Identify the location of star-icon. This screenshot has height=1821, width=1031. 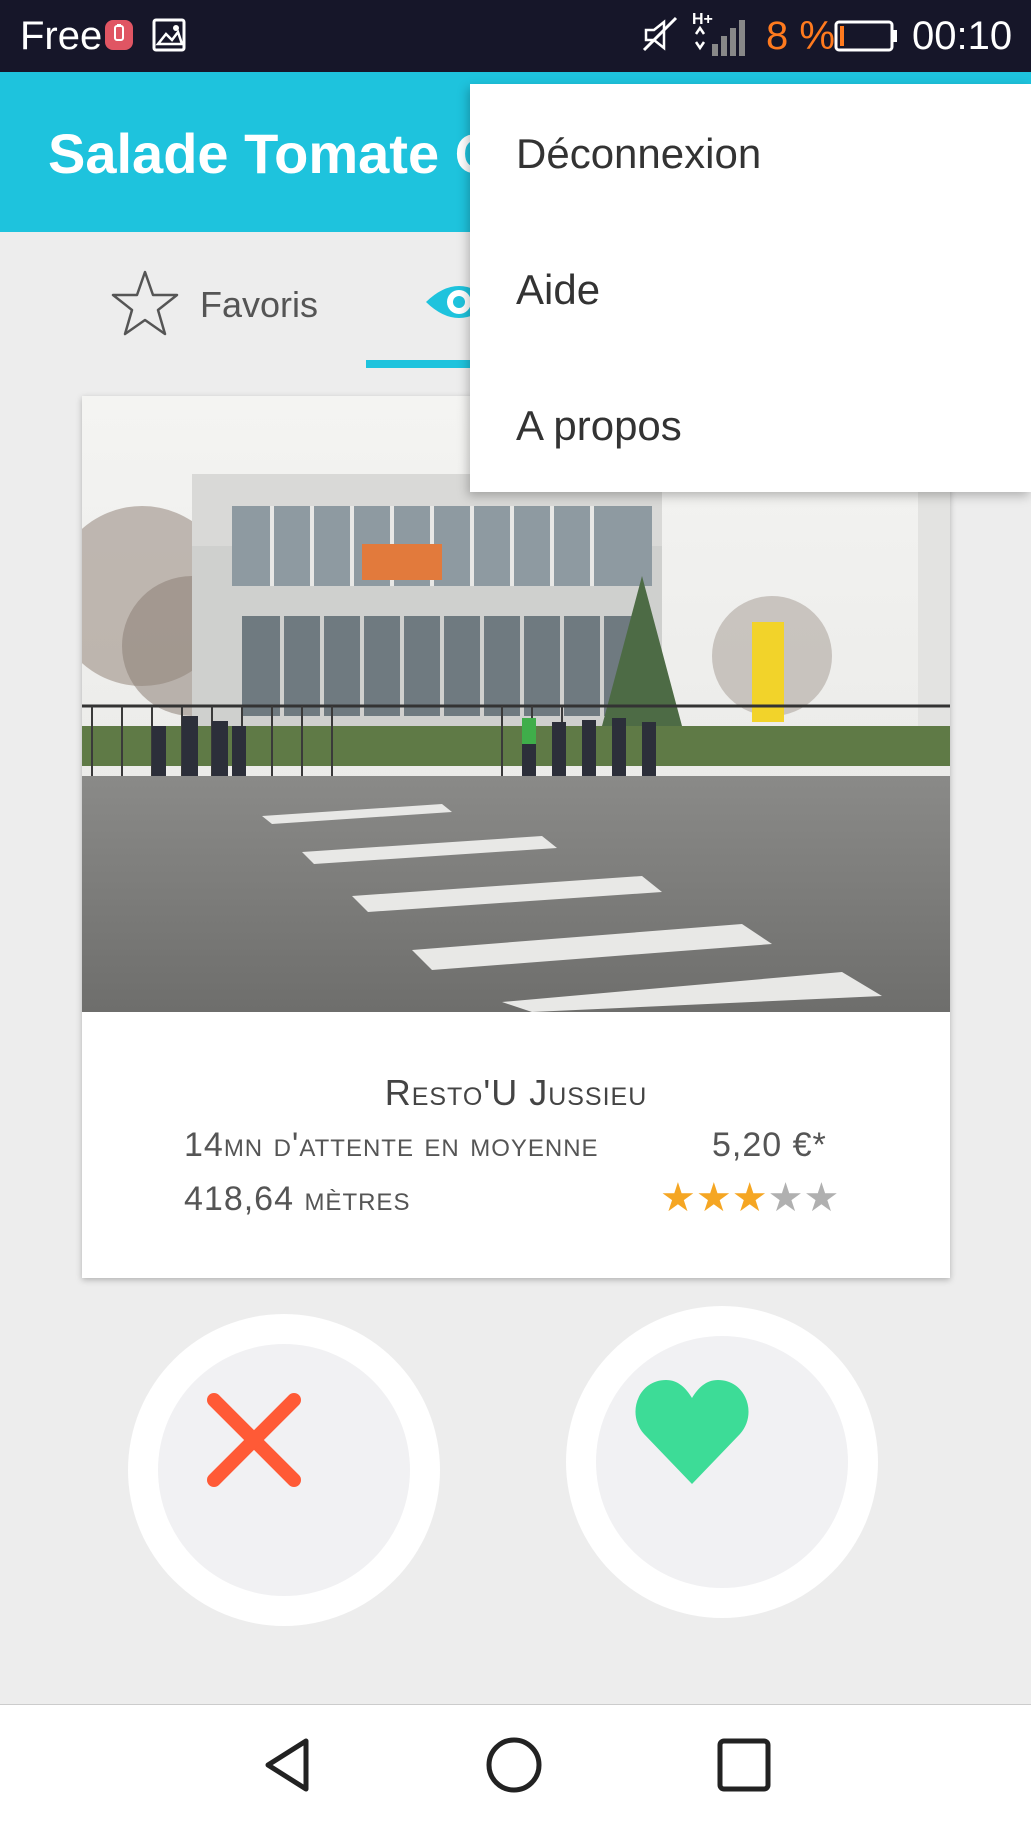
(145, 303).